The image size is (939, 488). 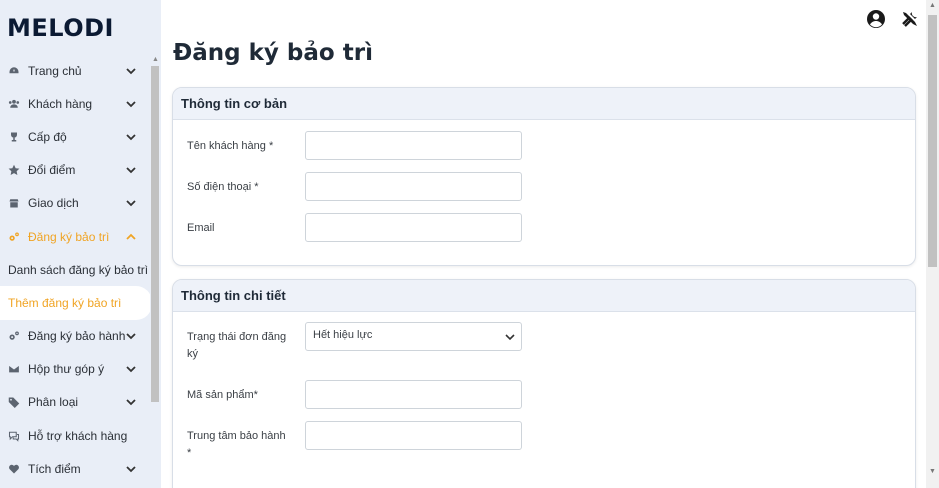 I want to click on dashboard-icon, so click(x=13, y=70).